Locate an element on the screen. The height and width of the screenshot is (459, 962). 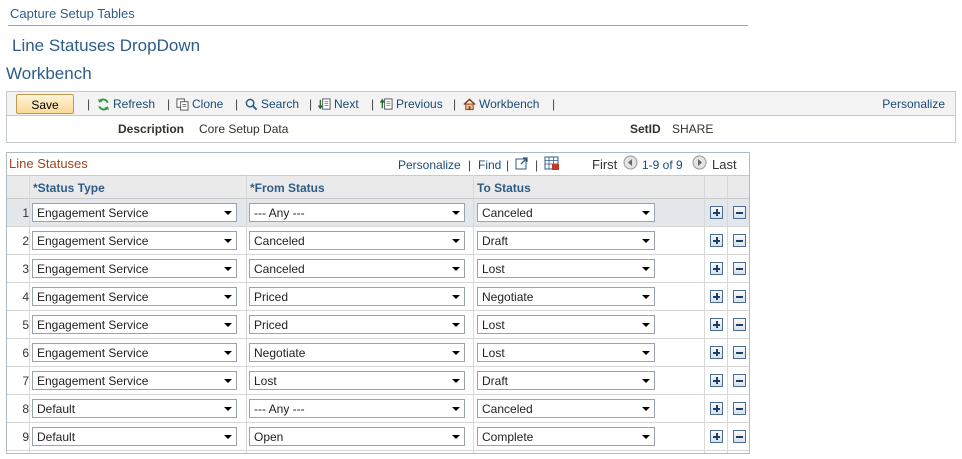
to-status-value: Canceled is located at coordinates (507, 213).